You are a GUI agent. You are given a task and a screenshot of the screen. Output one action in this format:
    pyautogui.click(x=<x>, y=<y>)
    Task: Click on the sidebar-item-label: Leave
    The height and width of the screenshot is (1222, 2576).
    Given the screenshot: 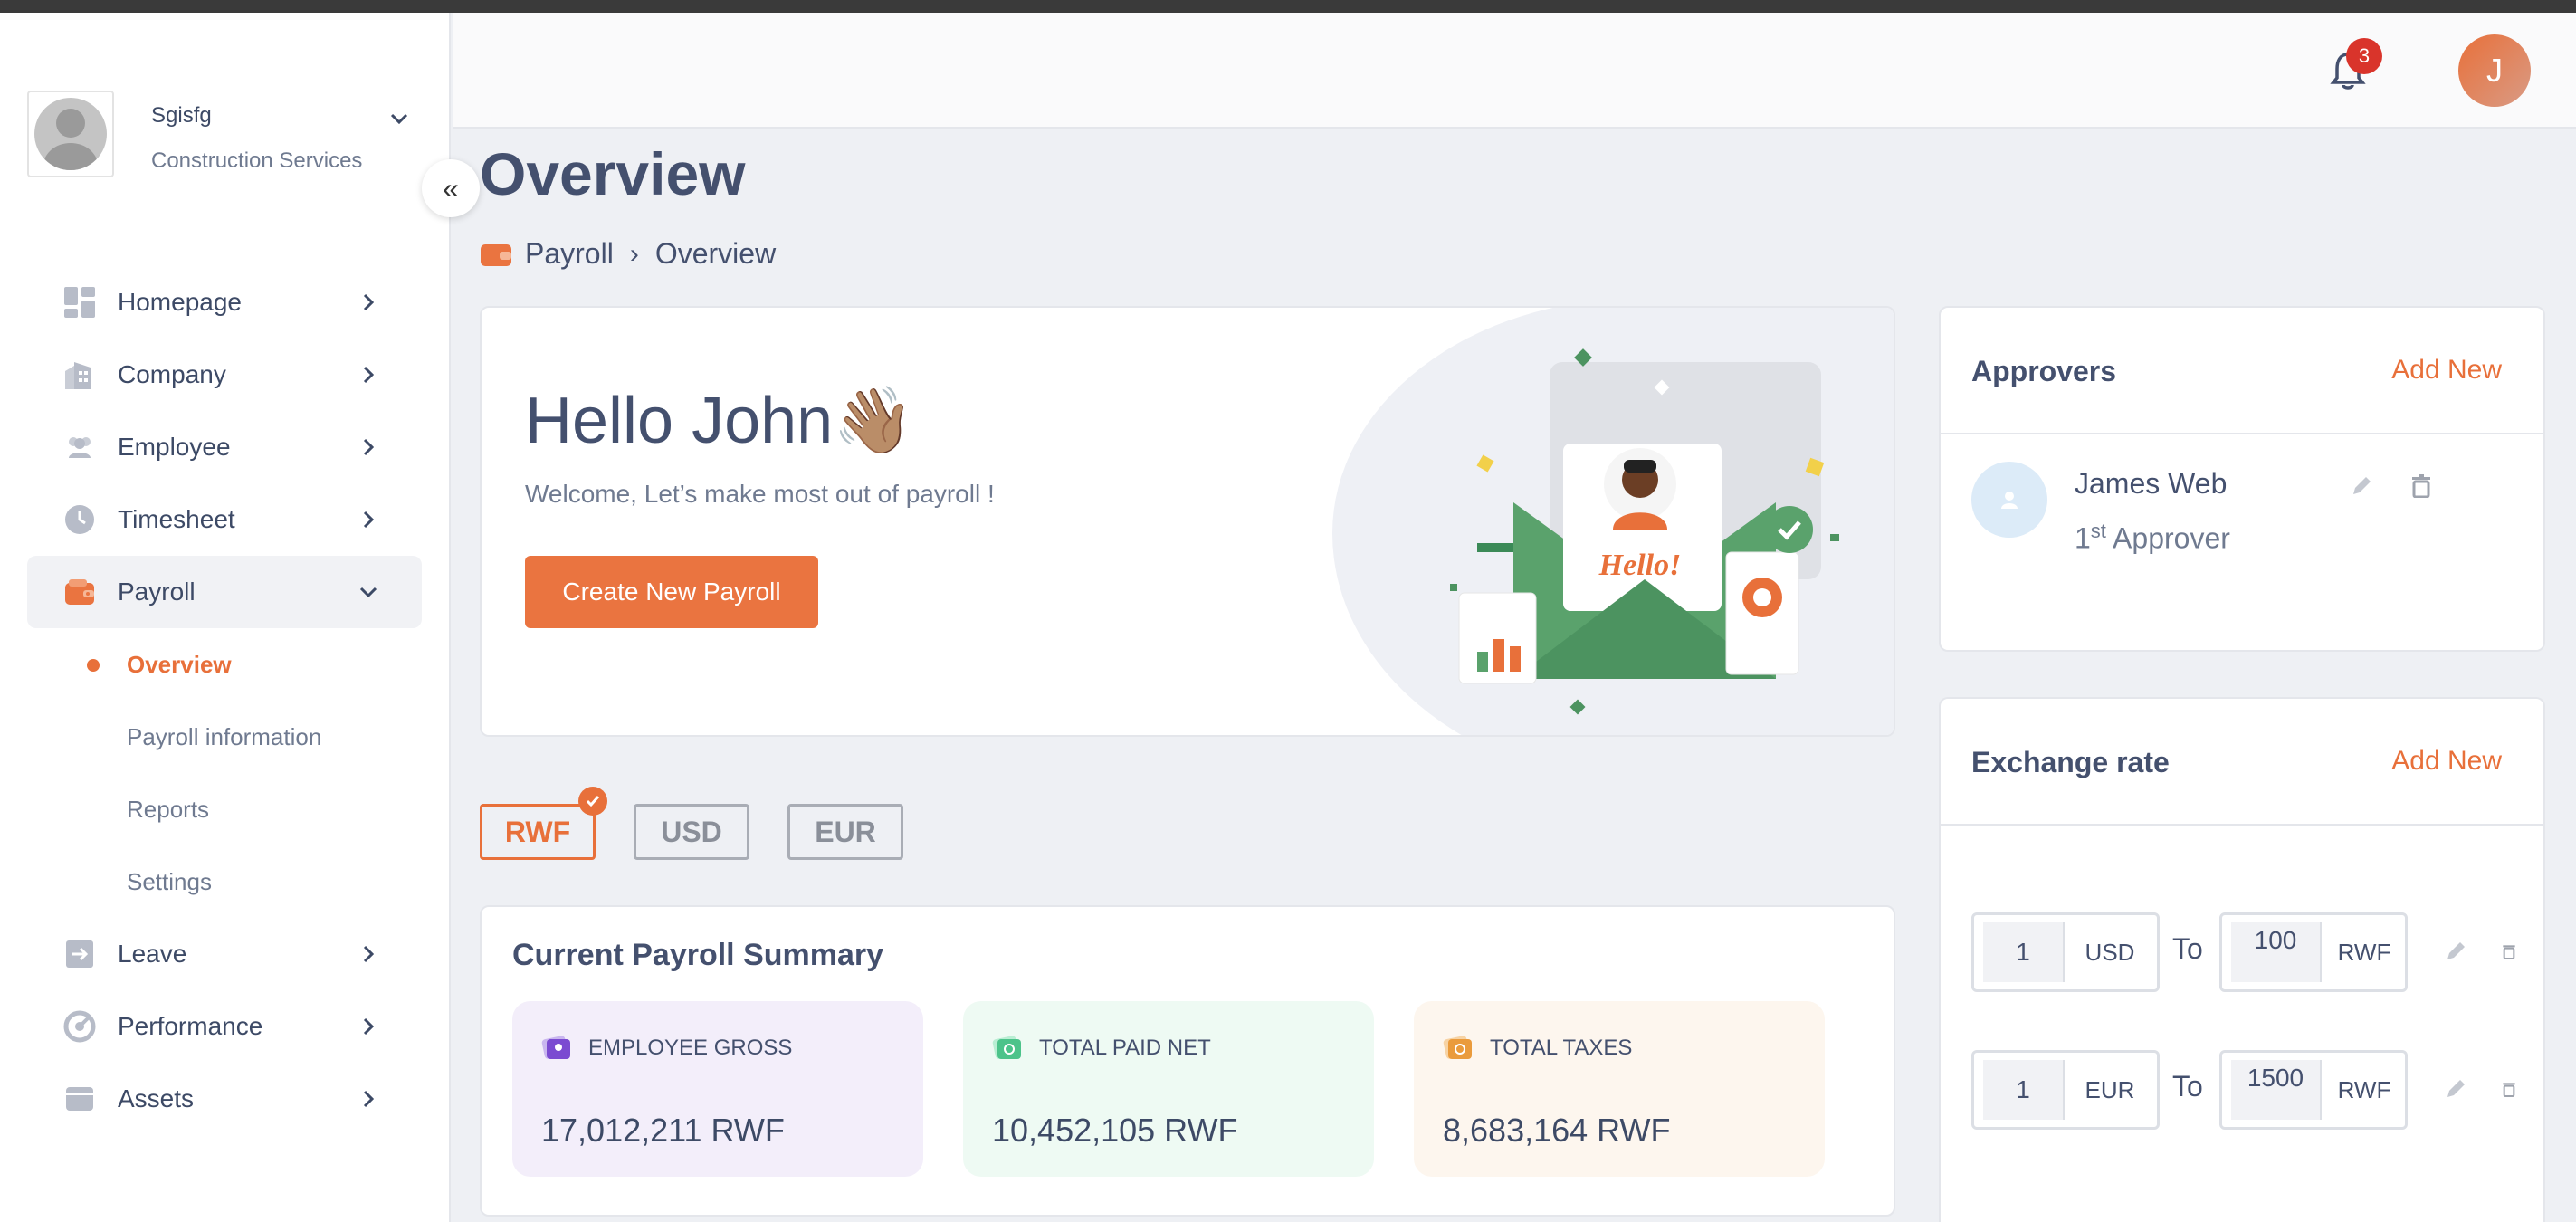 What is the action you would take?
    pyautogui.click(x=152, y=954)
    